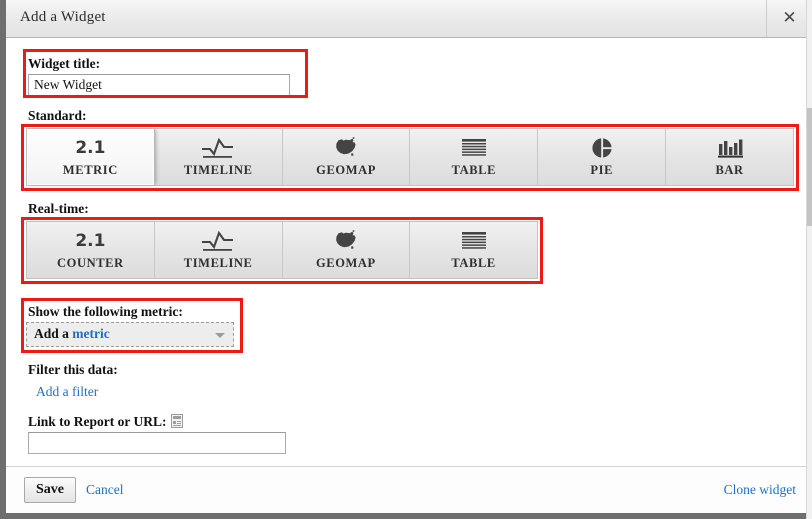 This screenshot has width=812, height=519. Describe the element at coordinates (760, 490) in the screenshot. I see `clone-widget-link: Clone widget` at that location.